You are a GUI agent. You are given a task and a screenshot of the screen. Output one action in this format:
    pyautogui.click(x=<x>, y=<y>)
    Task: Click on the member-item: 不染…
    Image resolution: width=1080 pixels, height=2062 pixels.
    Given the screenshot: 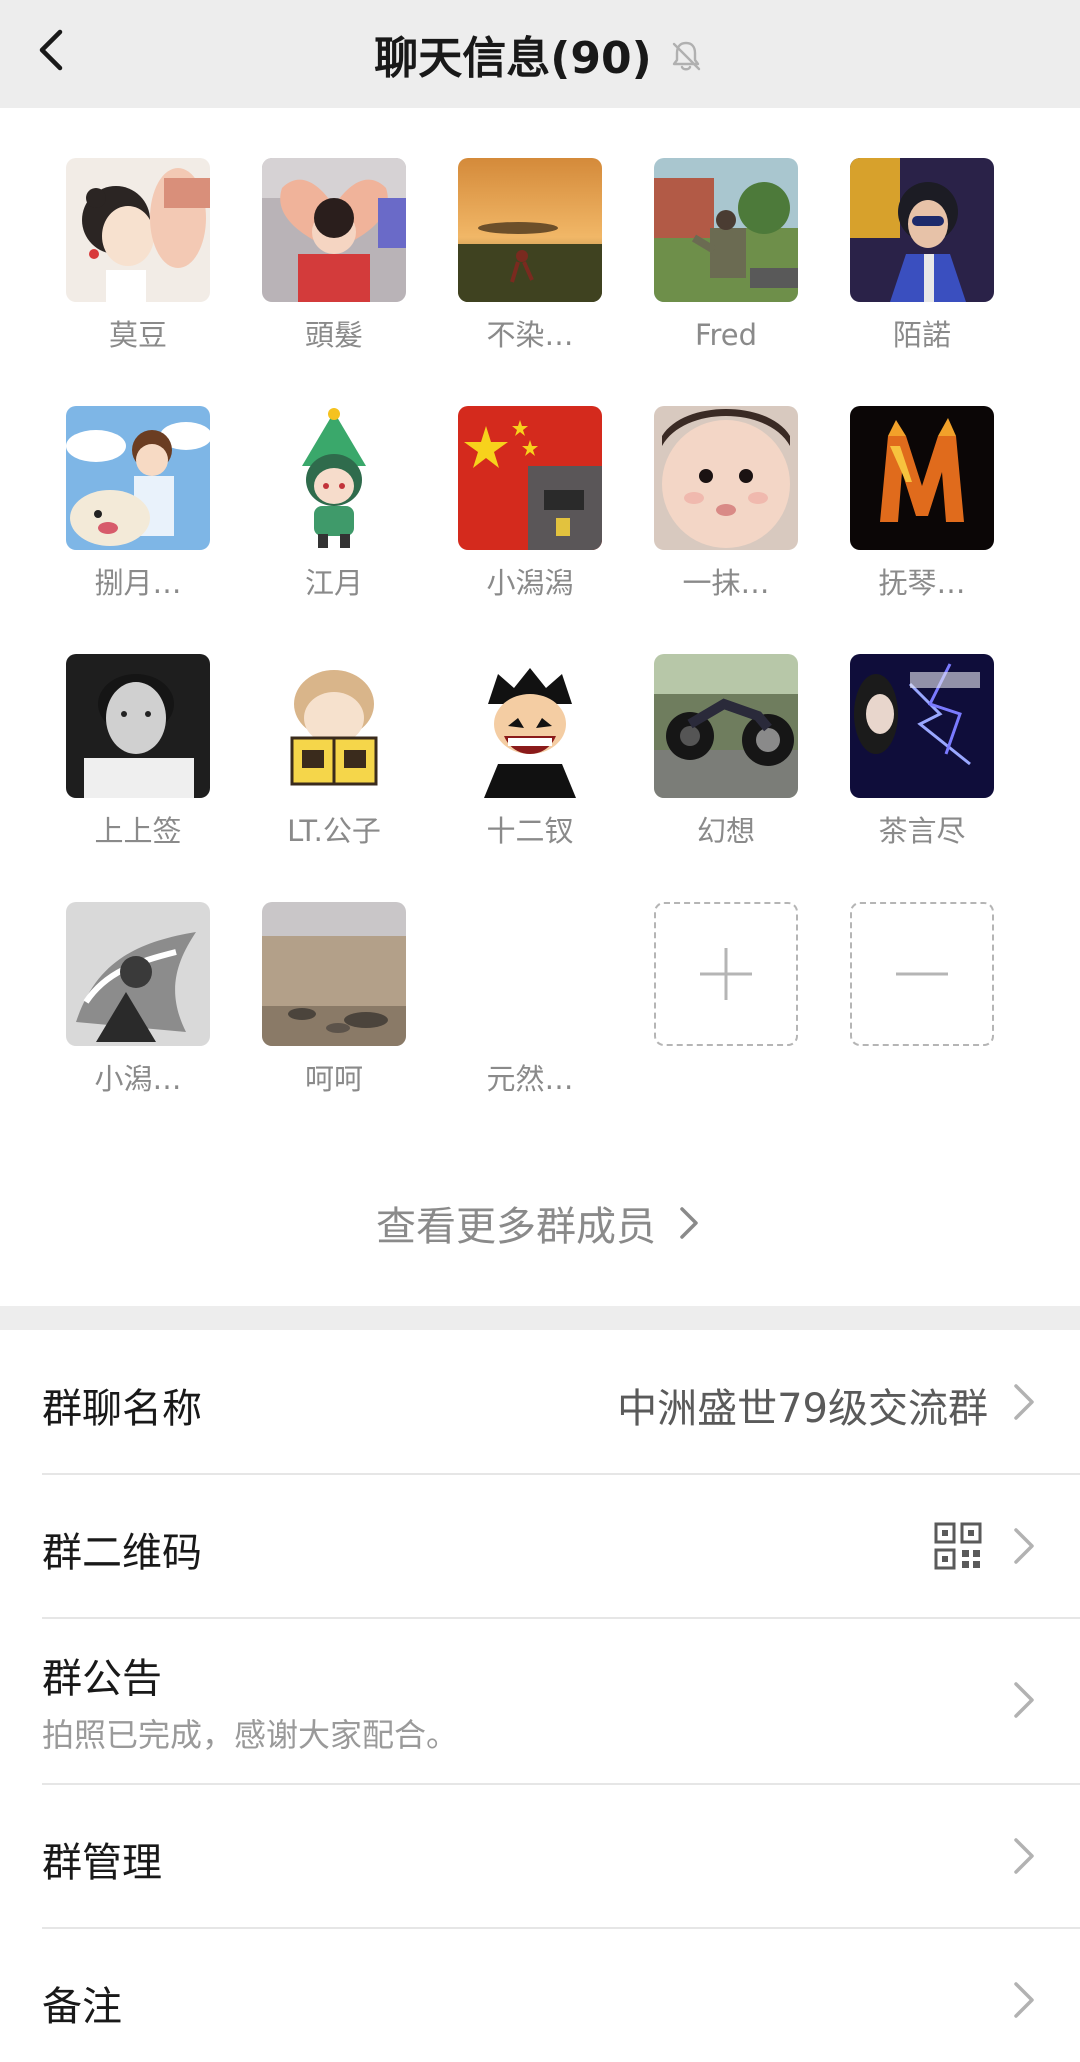 What is the action you would take?
    pyautogui.click(x=530, y=282)
    